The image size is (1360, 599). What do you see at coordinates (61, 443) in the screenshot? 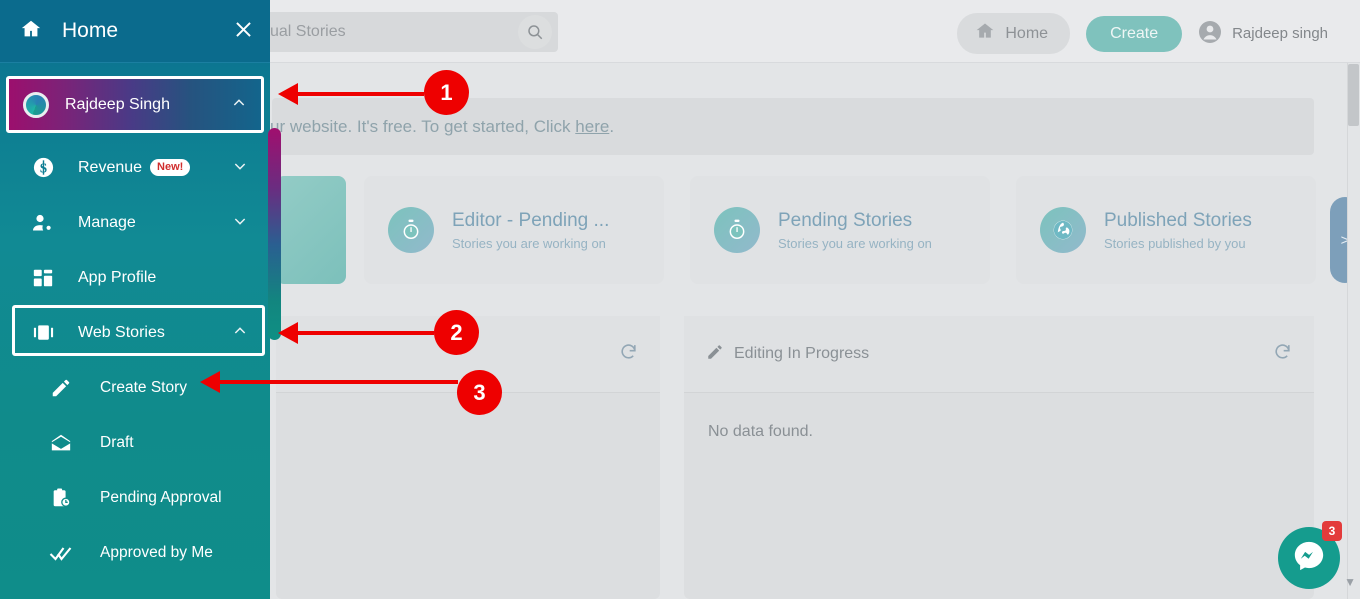
I see `envelope-open-icon` at bounding box center [61, 443].